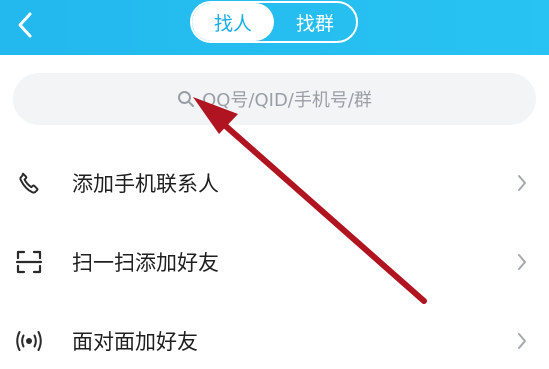  I want to click on phone-icon, so click(29, 183).